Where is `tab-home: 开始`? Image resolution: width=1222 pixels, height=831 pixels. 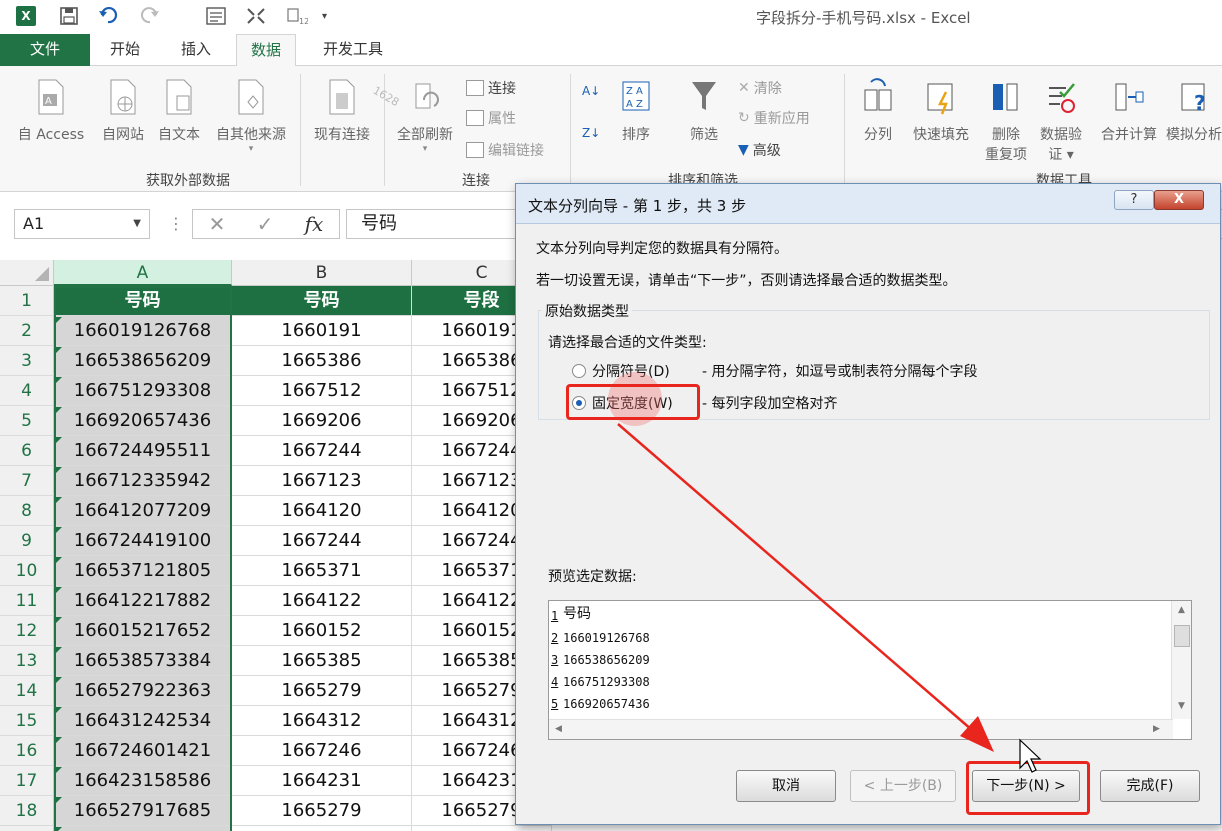 tab-home: 开始 is located at coordinates (125, 50).